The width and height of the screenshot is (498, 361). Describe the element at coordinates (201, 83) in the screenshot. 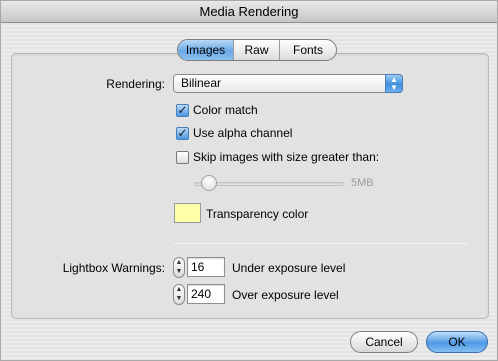

I see `rendering-select-value: Bilinear` at that location.